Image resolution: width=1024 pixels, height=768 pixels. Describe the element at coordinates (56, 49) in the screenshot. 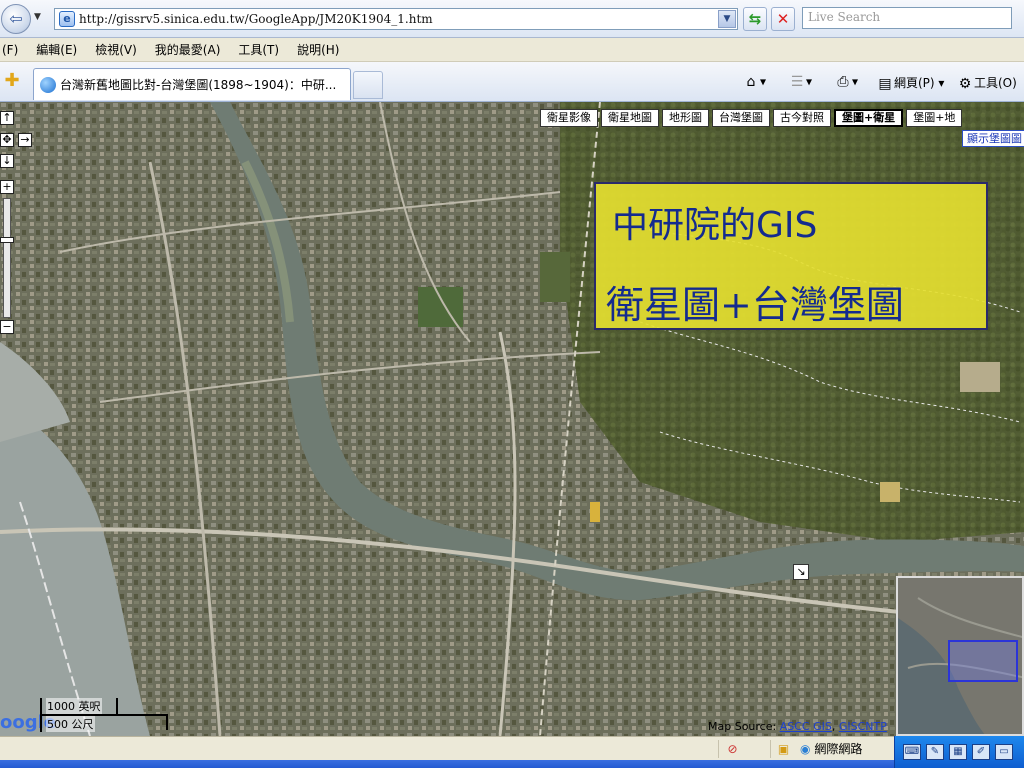

I see `menu-edit: 編輯(E)` at that location.